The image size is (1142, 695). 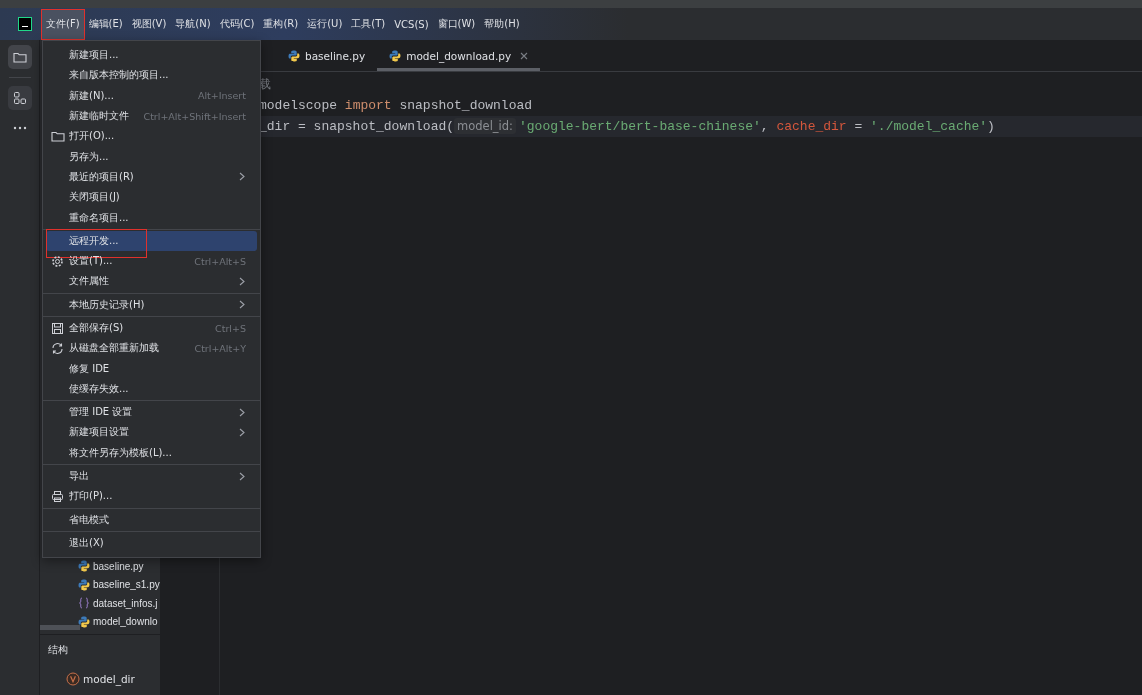 What do you see at coordinates (57, 348) in the screenshot?
I see `reload-icon` at bounding box center [57, 348].